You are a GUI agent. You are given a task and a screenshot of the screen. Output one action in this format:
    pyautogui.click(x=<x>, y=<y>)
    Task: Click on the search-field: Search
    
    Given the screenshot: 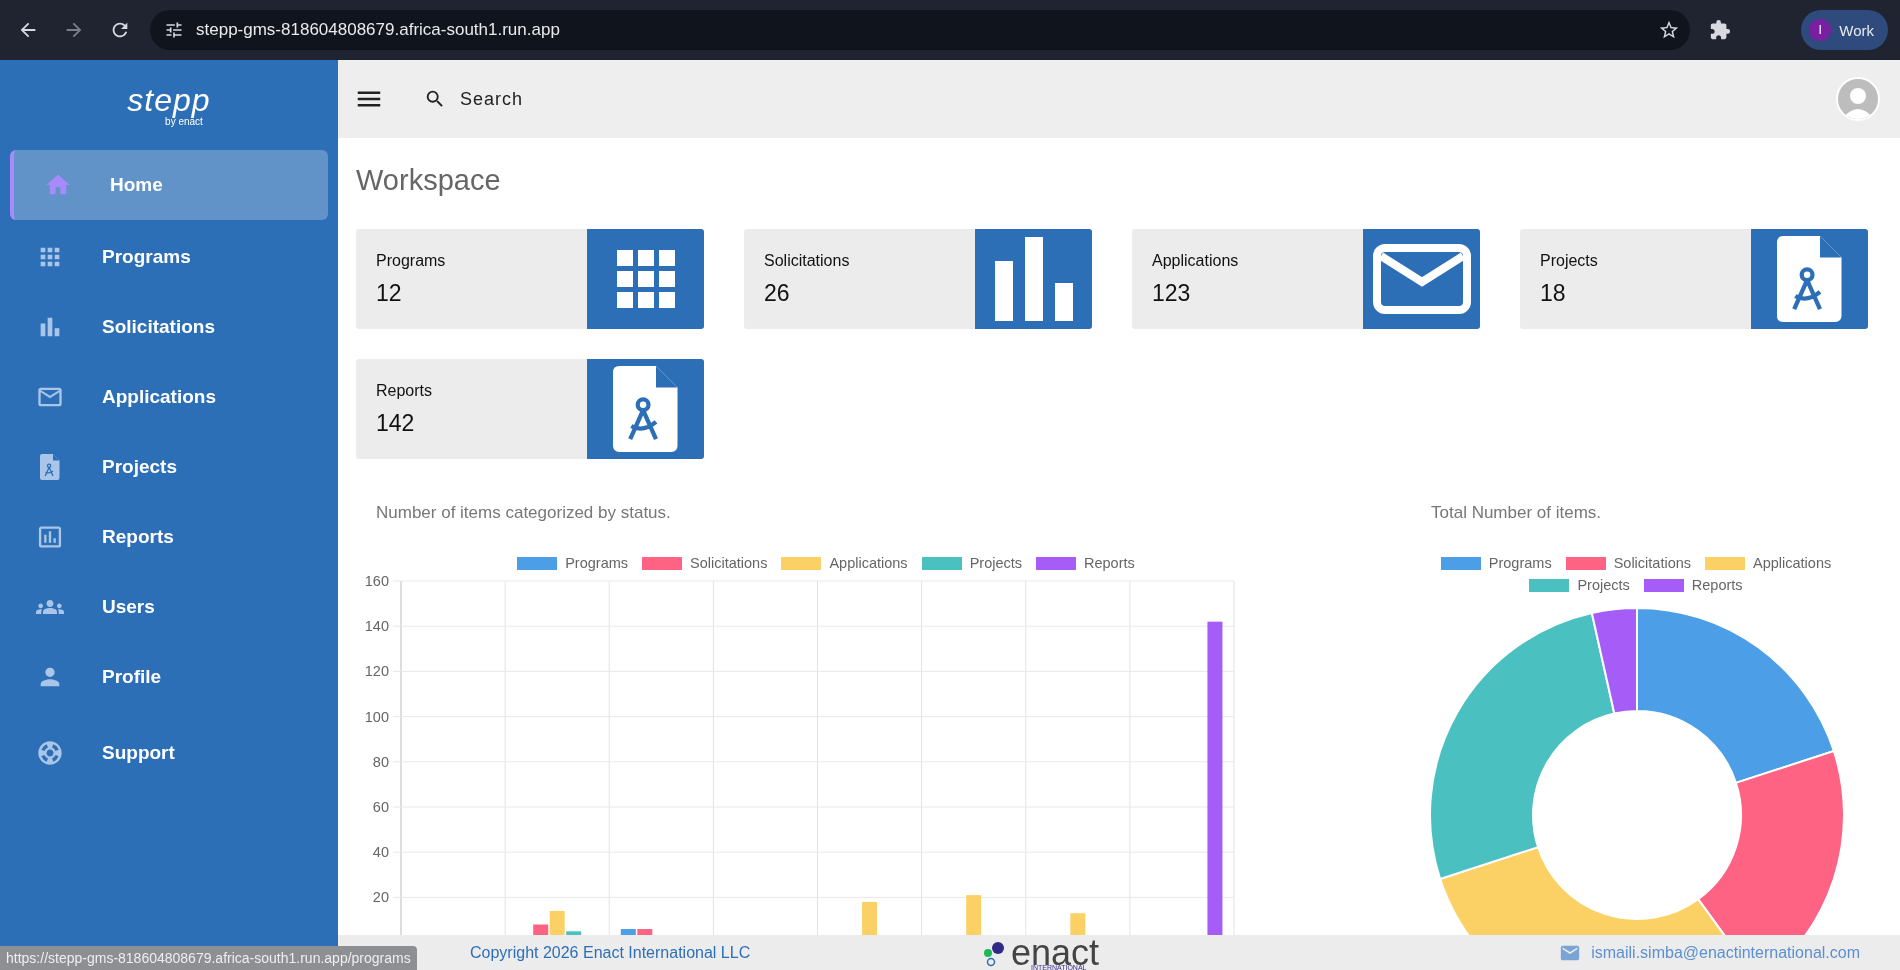 What is the action you would take?
    pyautogui.click(x=608, y=99)
    